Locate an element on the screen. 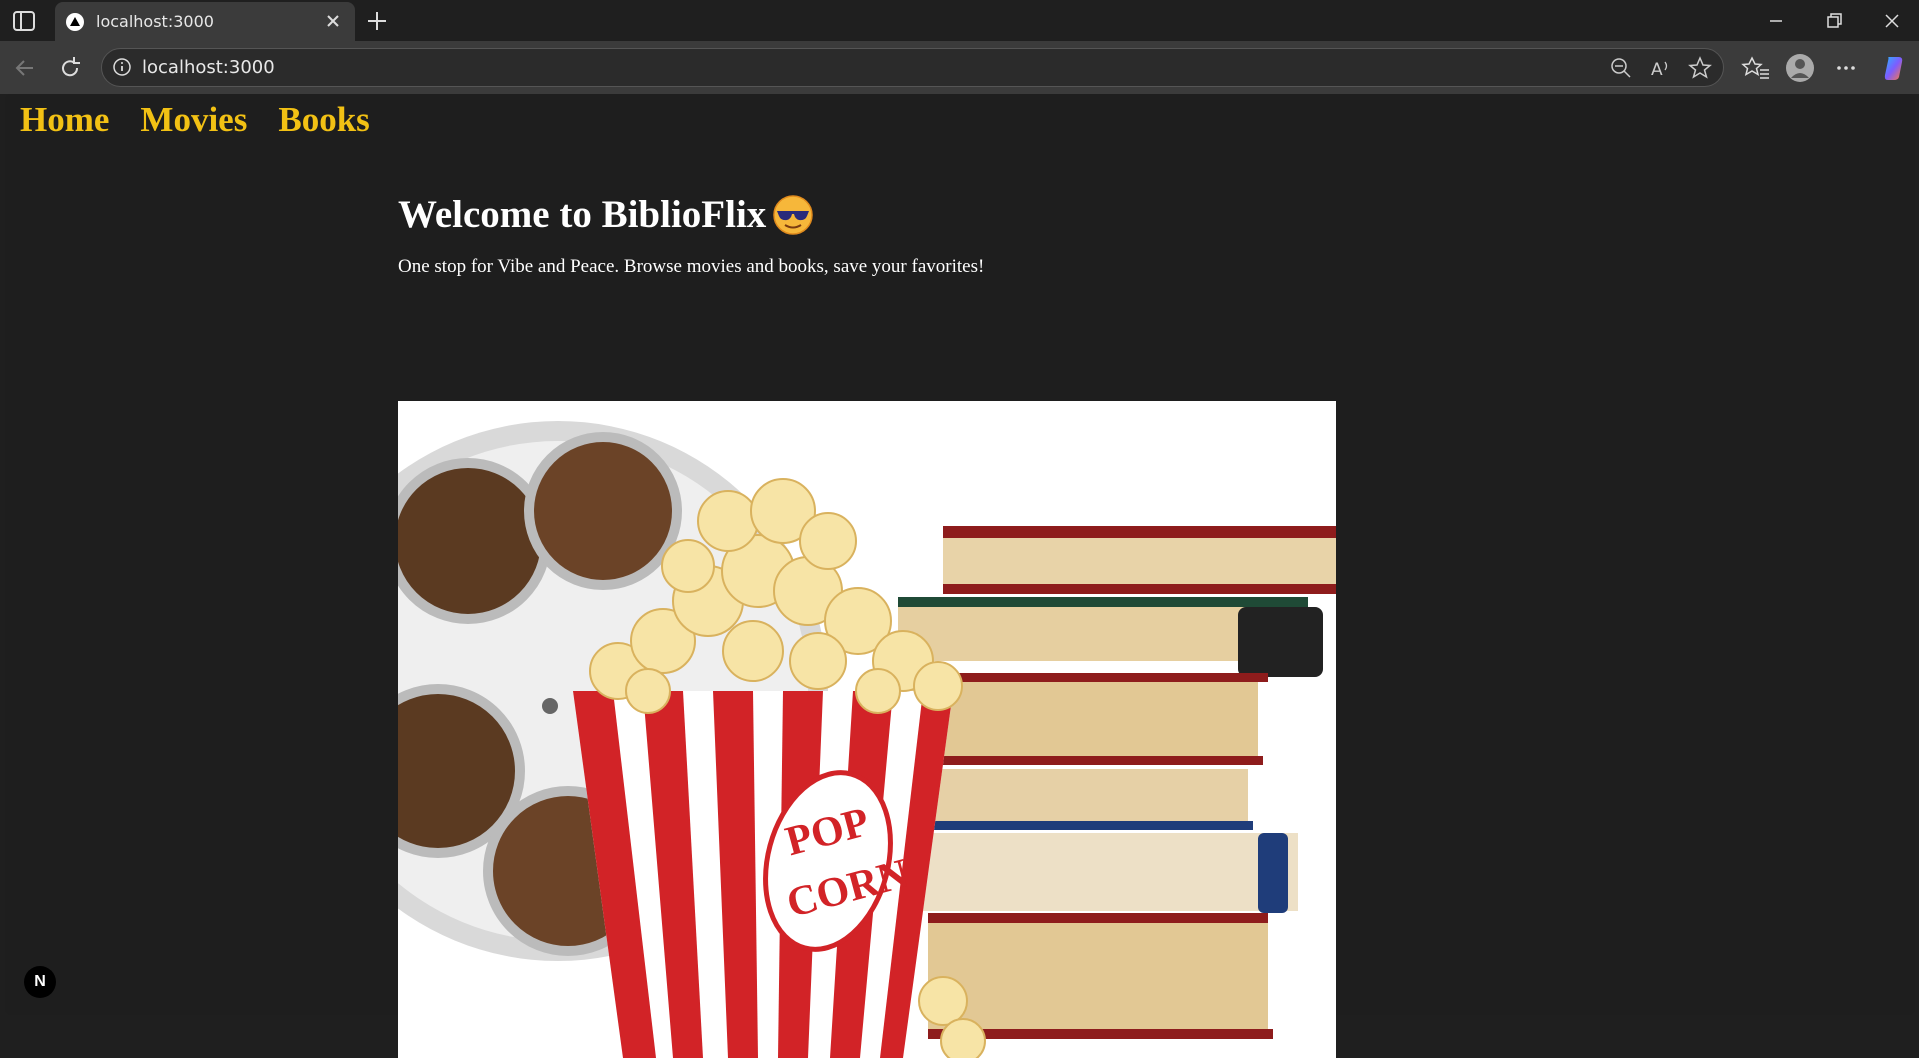 The height and width of the screenshot is (1058, 1919). nav-link-home: Home is located at coordinates (64, 120).